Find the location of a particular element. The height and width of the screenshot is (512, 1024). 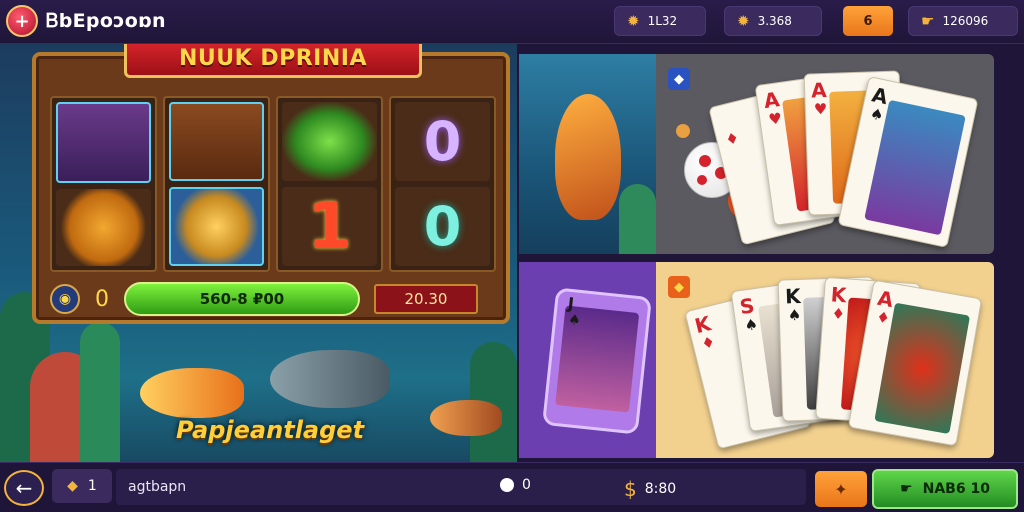

brand-logo-icon: + is located at coordinates (22, 21).